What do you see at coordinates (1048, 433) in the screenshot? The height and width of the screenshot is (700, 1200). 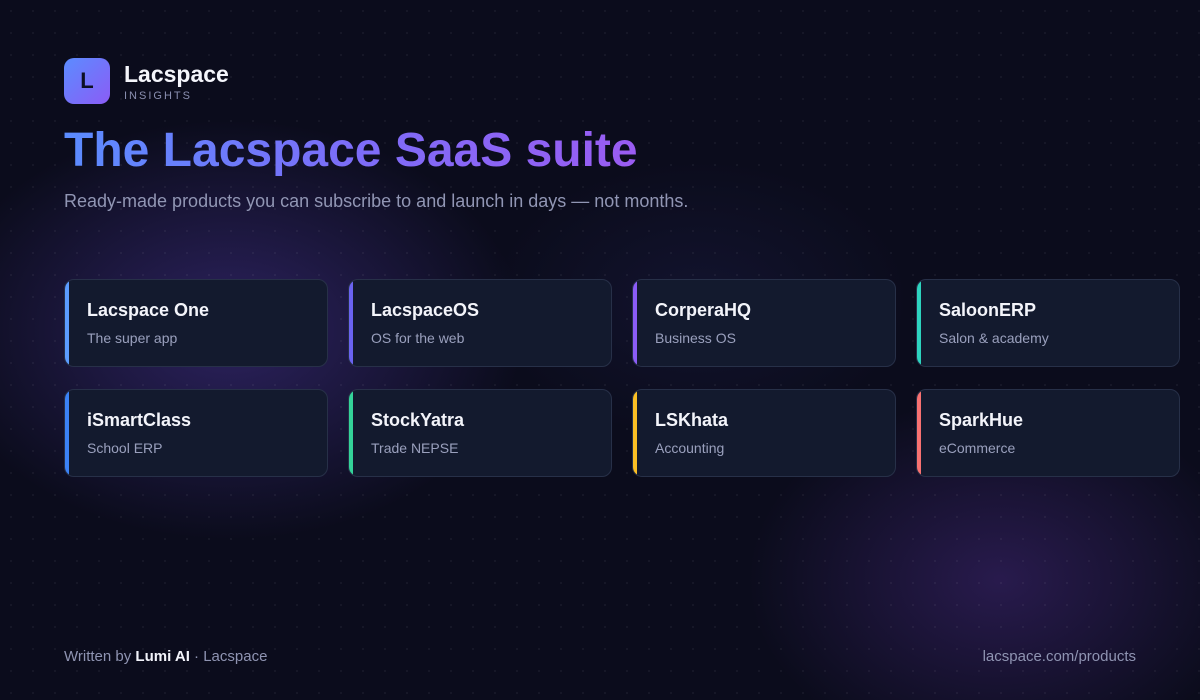 I see `product-card: SparkHue eCommerce` at bounding box center [1048, 433].